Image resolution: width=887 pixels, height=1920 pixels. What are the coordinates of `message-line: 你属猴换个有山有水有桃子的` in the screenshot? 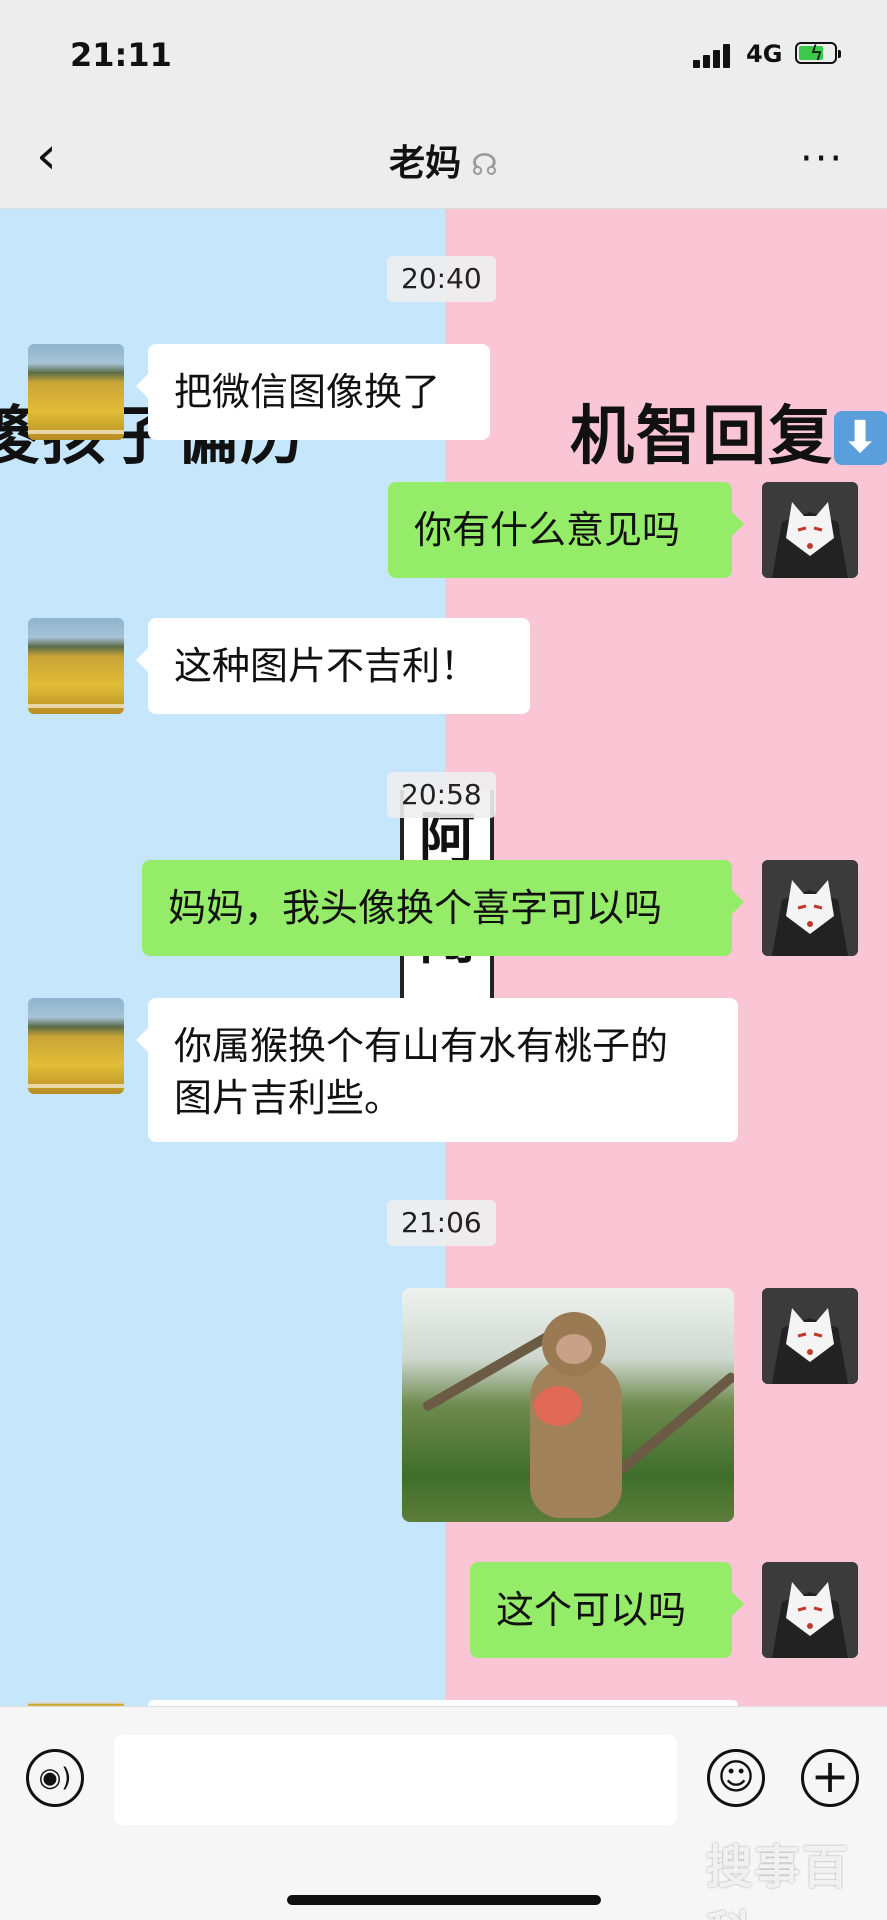 It's located at (421, 1046).